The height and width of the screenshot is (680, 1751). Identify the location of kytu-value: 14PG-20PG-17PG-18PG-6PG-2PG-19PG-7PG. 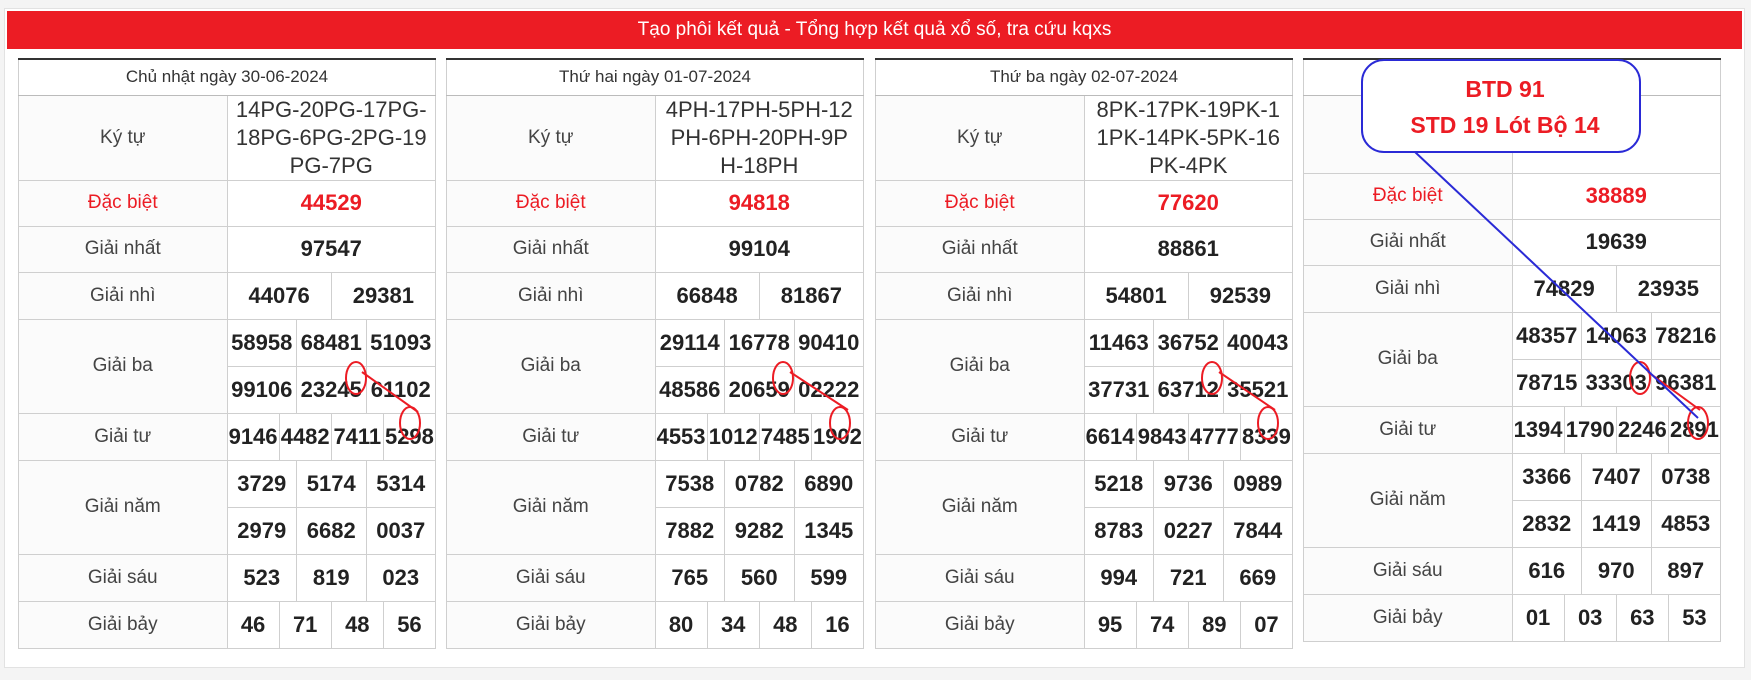
(331, 137).